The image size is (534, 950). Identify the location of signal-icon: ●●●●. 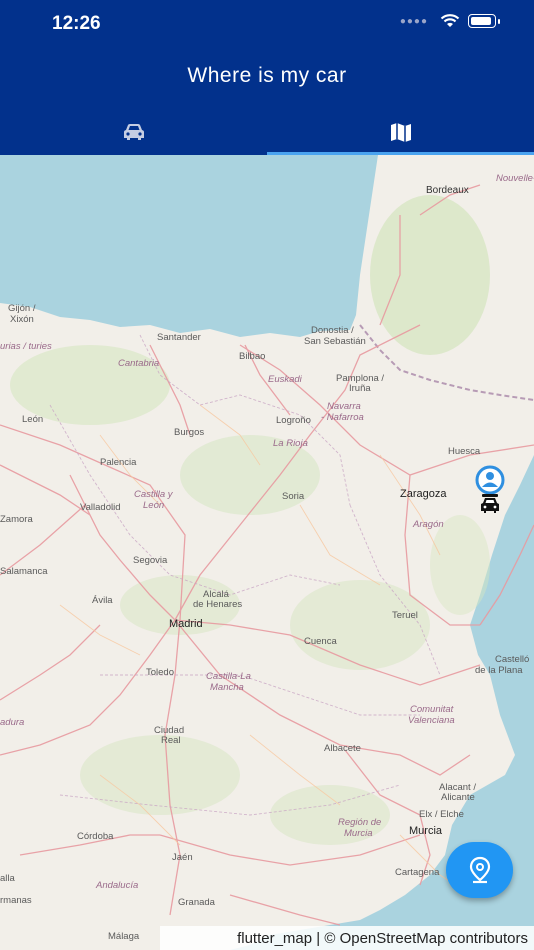
(413, 21).